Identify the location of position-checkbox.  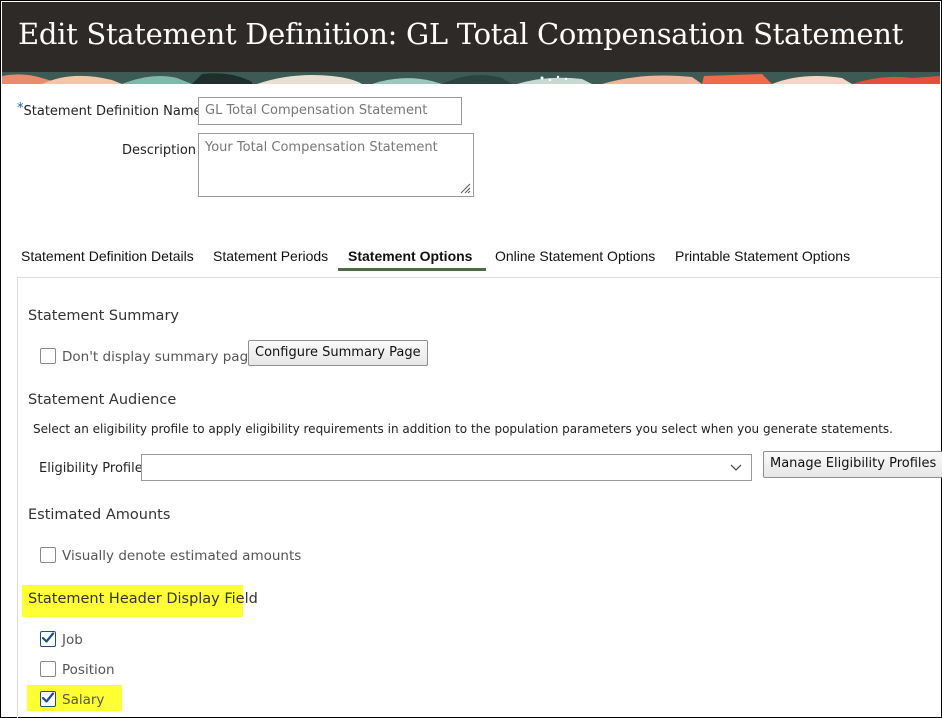
(48, 669).